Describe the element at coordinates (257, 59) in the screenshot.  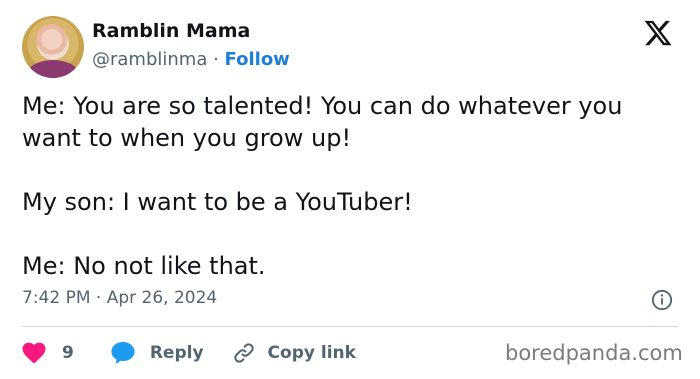
I see `follow-button: Follow` at that location.